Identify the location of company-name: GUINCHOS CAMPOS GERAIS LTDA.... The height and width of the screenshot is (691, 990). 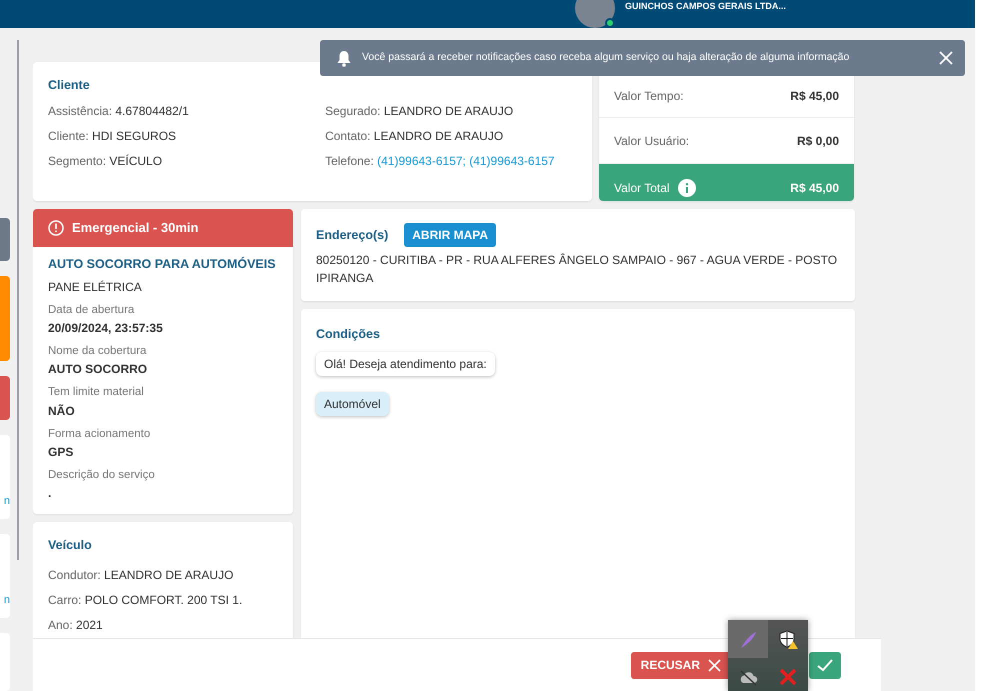
(705, 6).